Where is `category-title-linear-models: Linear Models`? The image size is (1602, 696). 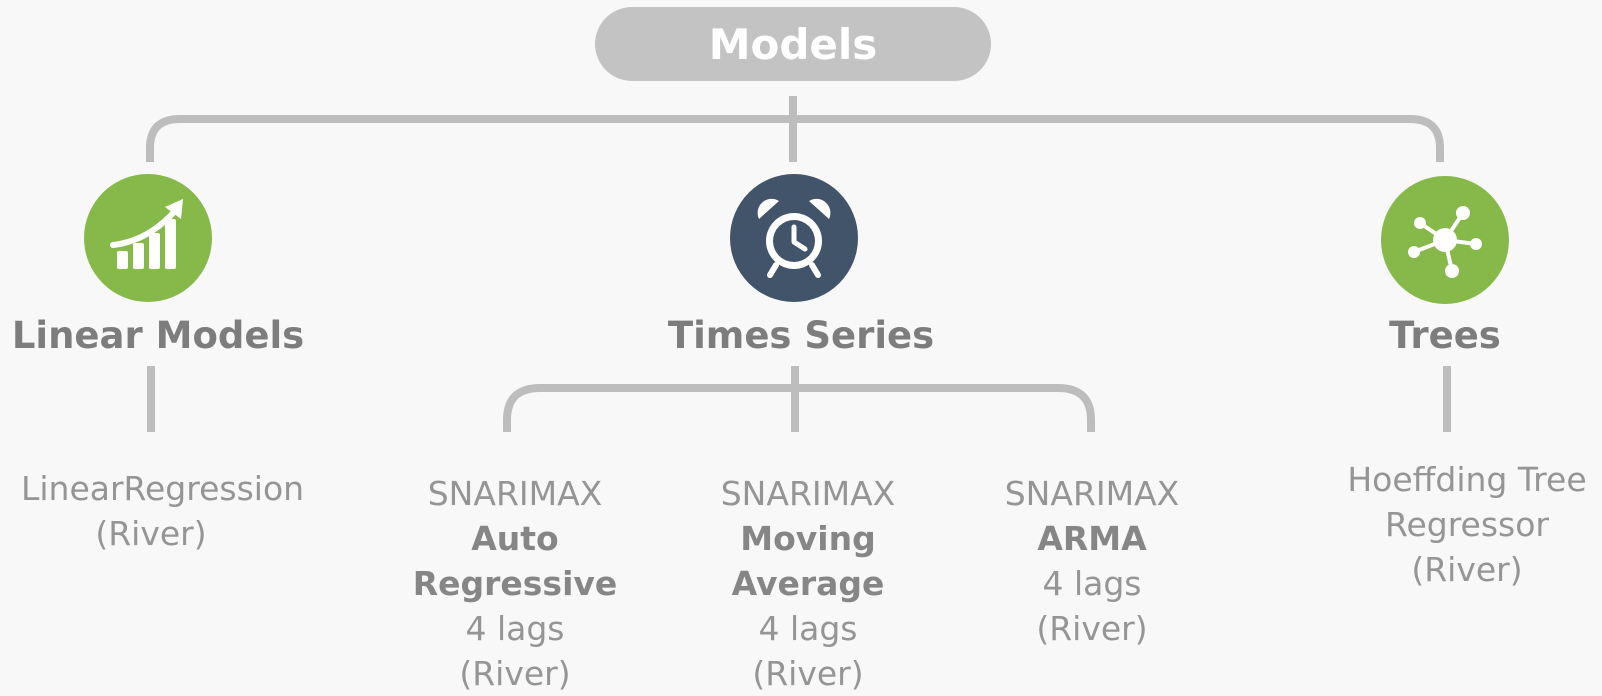
category-title-linear-models: Linear Models is located at coordinates (158, 335).